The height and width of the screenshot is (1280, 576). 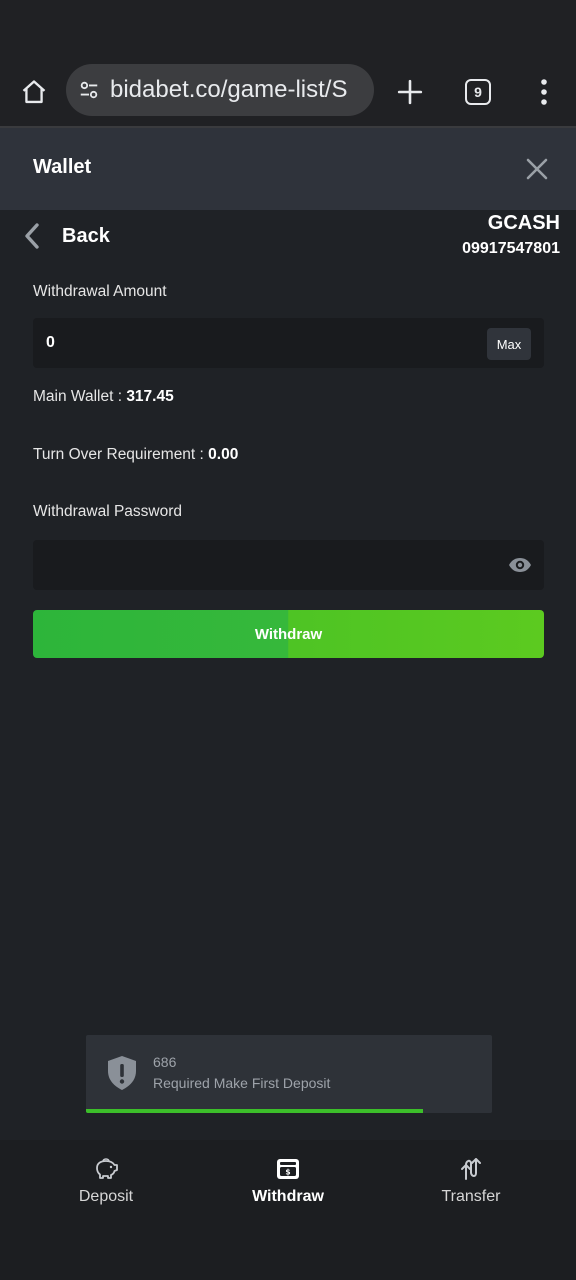 What do you see at coordinates (471, 1184) in the screenshot?
I see `nav-transfer: Transfer` at bounding box center [471, 1184].